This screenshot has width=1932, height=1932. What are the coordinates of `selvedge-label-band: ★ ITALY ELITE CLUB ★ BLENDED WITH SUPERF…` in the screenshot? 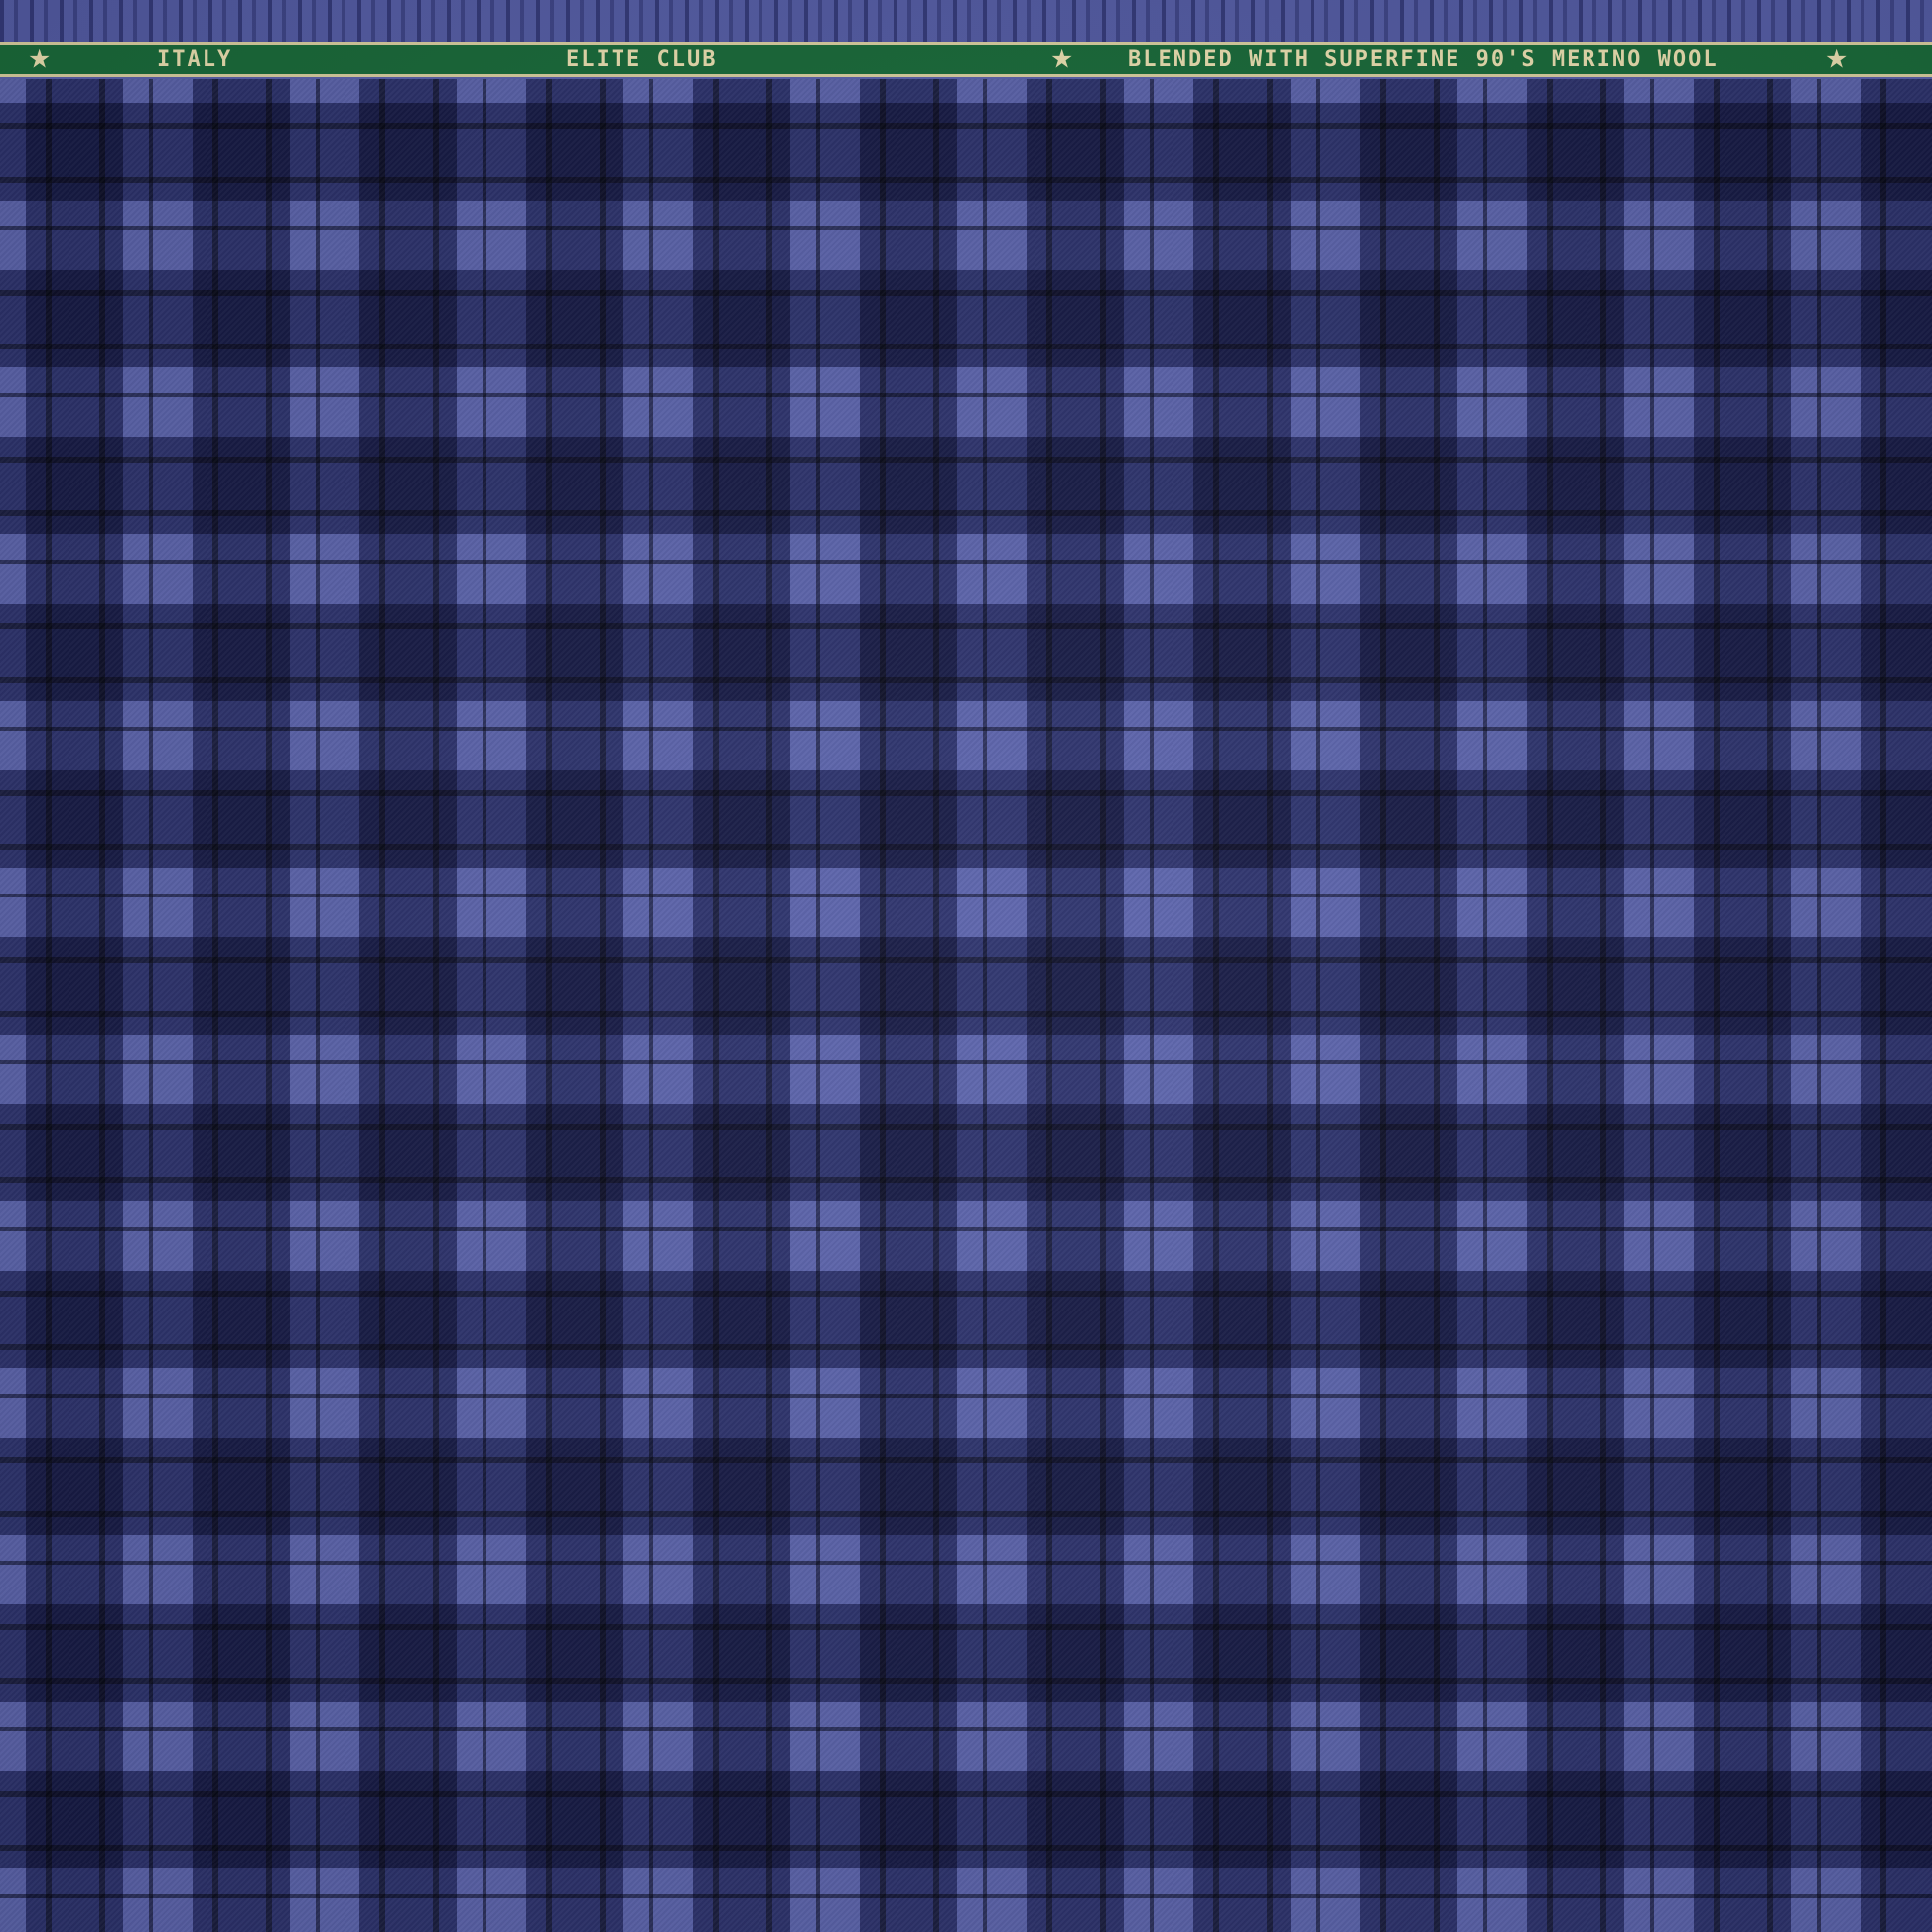 It's located at (966, 60).